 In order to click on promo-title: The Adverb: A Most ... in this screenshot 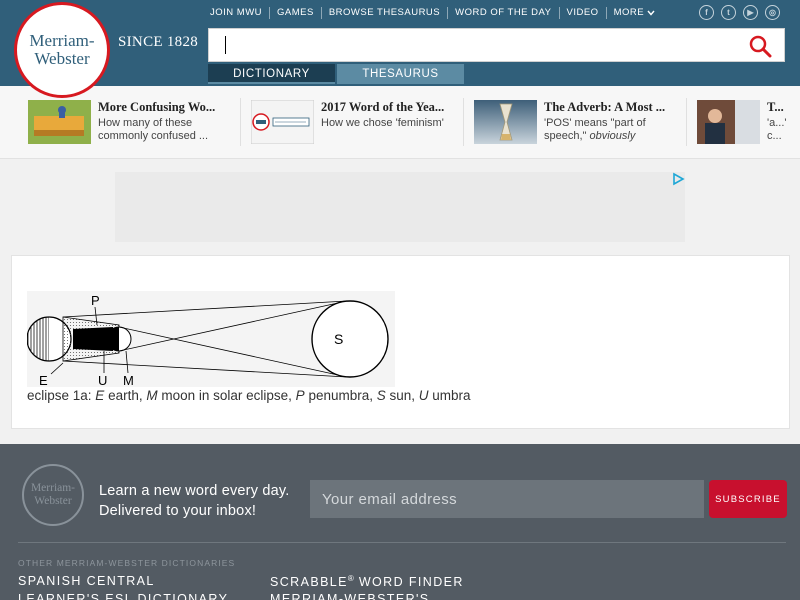, I will do `click(605, 107)`.